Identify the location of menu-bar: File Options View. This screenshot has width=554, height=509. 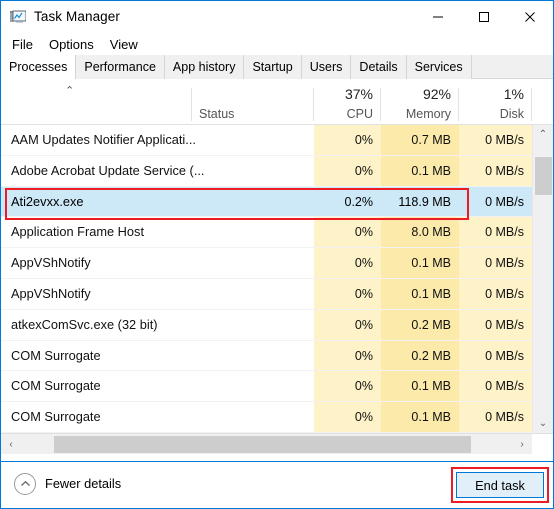
(277, 44).